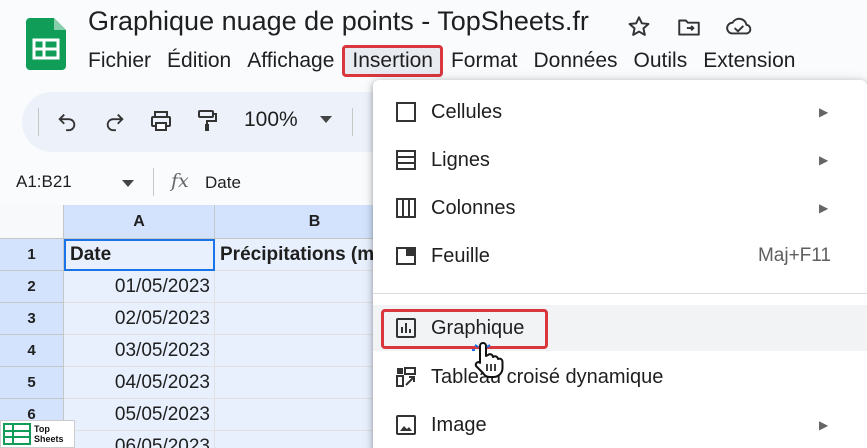 The height and width of the screenshot is (448, 867). What do you see at coordinates (406, 112) in the screenshot?
I see `square-icon` at bounding box center [406, 112].